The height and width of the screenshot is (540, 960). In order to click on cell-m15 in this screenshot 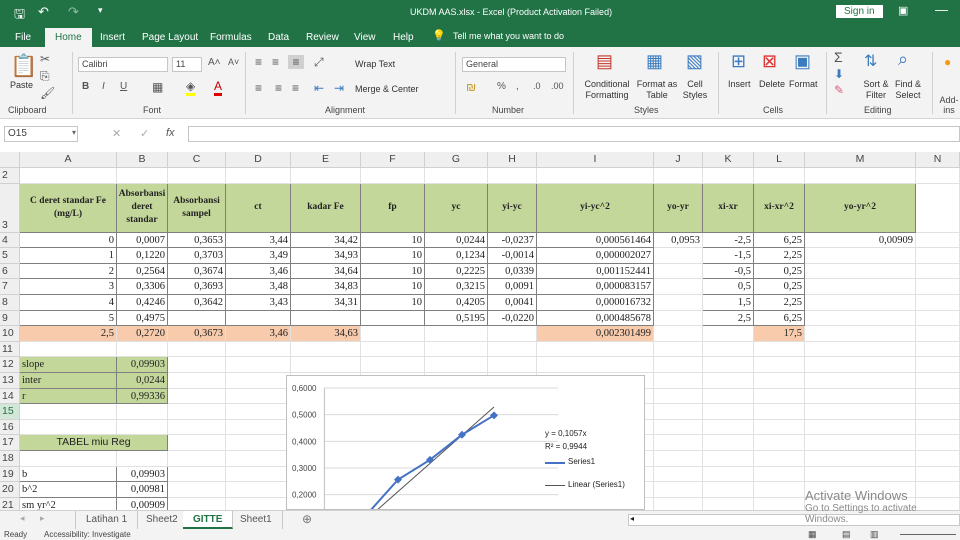, I will do `click(860, 412)`.